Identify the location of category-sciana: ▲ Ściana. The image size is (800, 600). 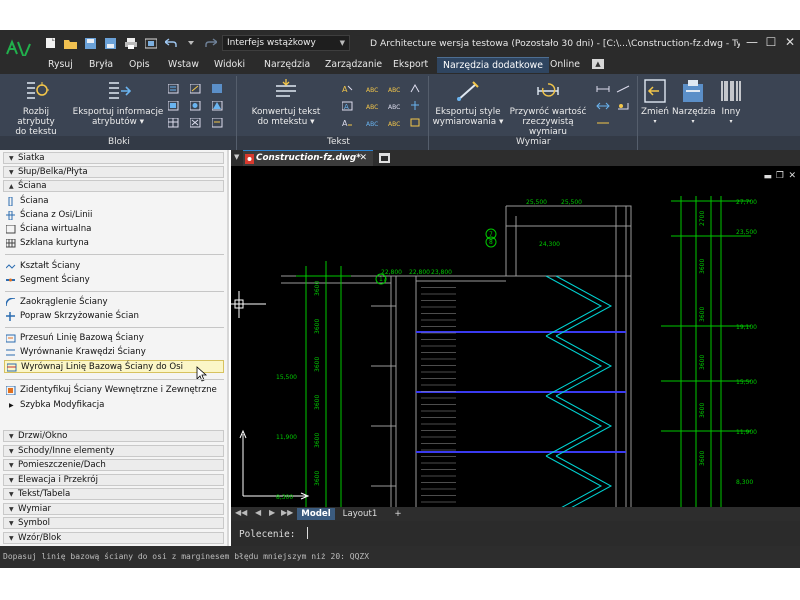
(113, 186).